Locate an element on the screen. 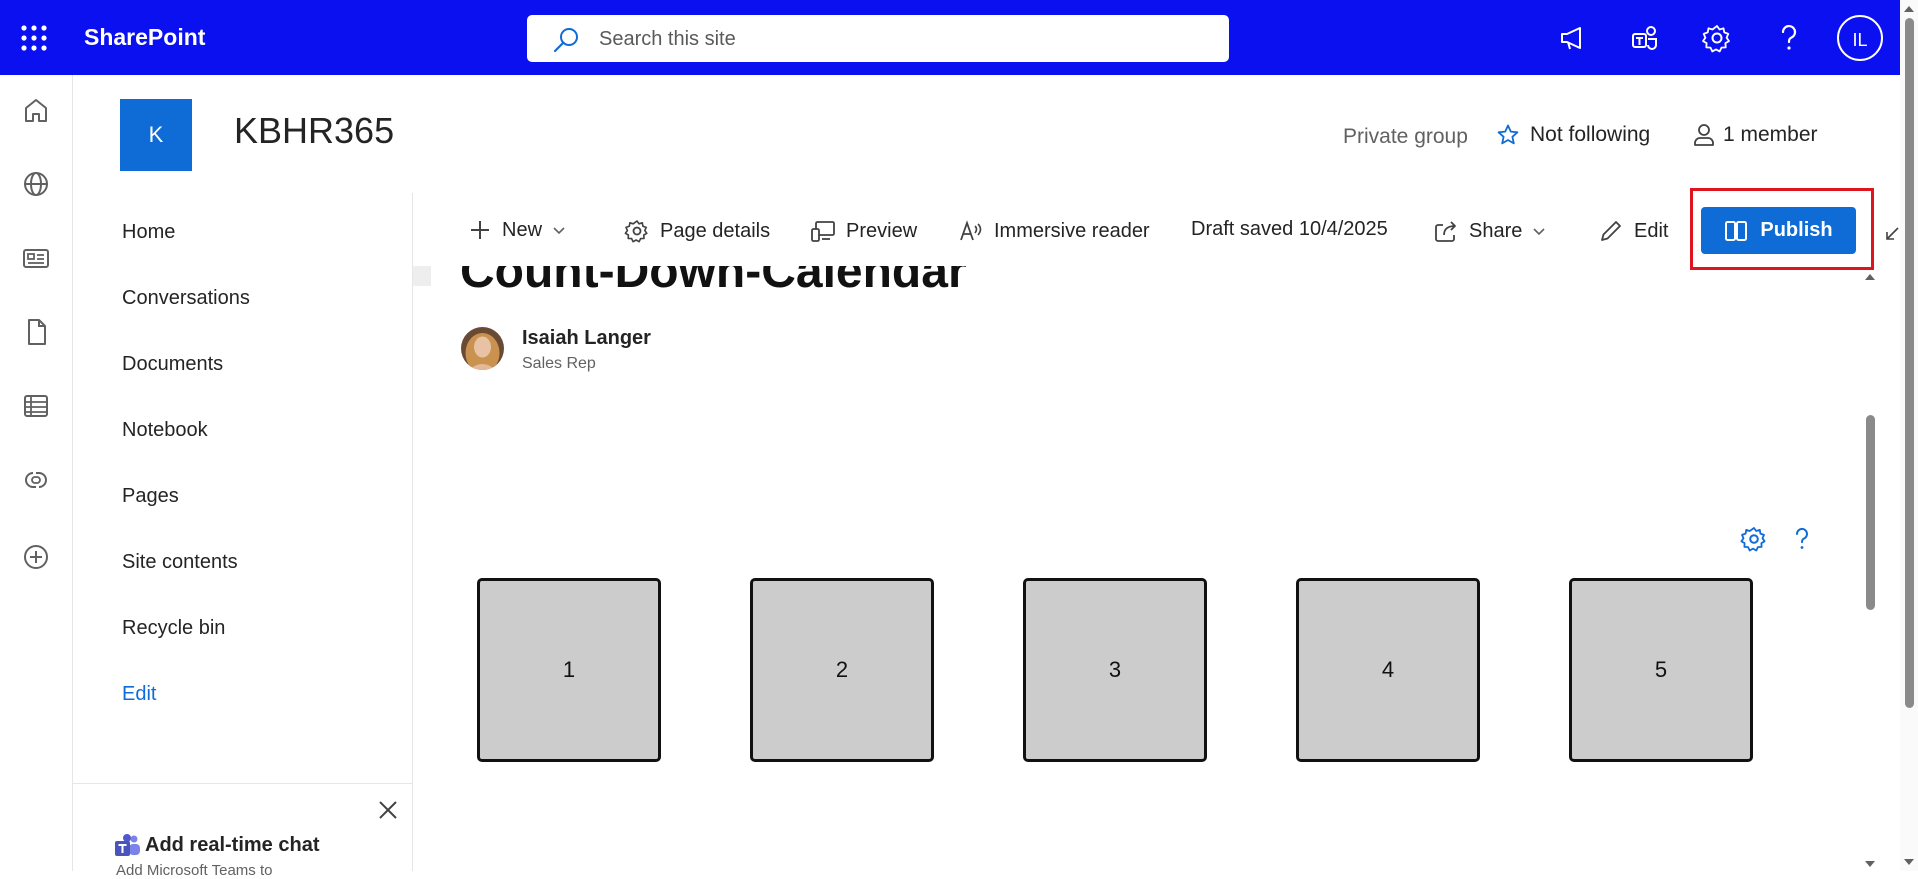 The width and height of the screenshot is (1918, 879). webpart-help-icon is located at coordinates (1802, 539).